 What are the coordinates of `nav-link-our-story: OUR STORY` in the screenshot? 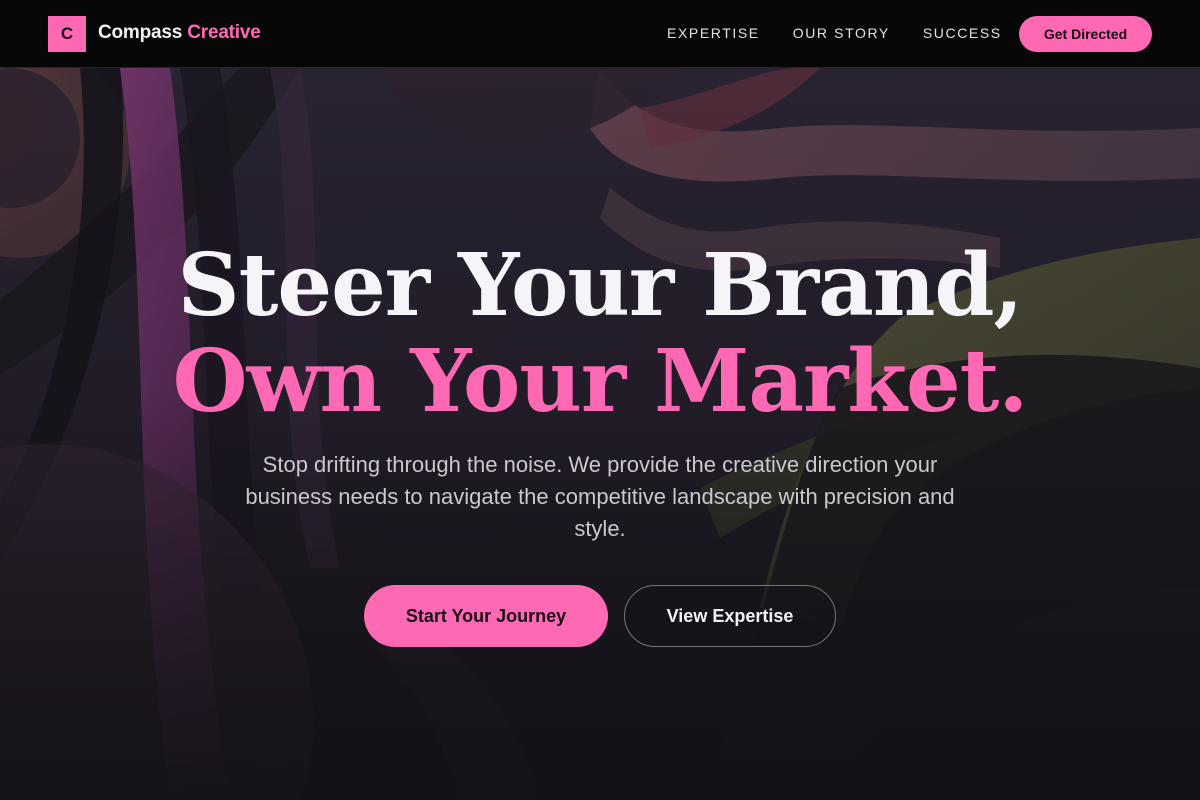 It's located at (841, 33).